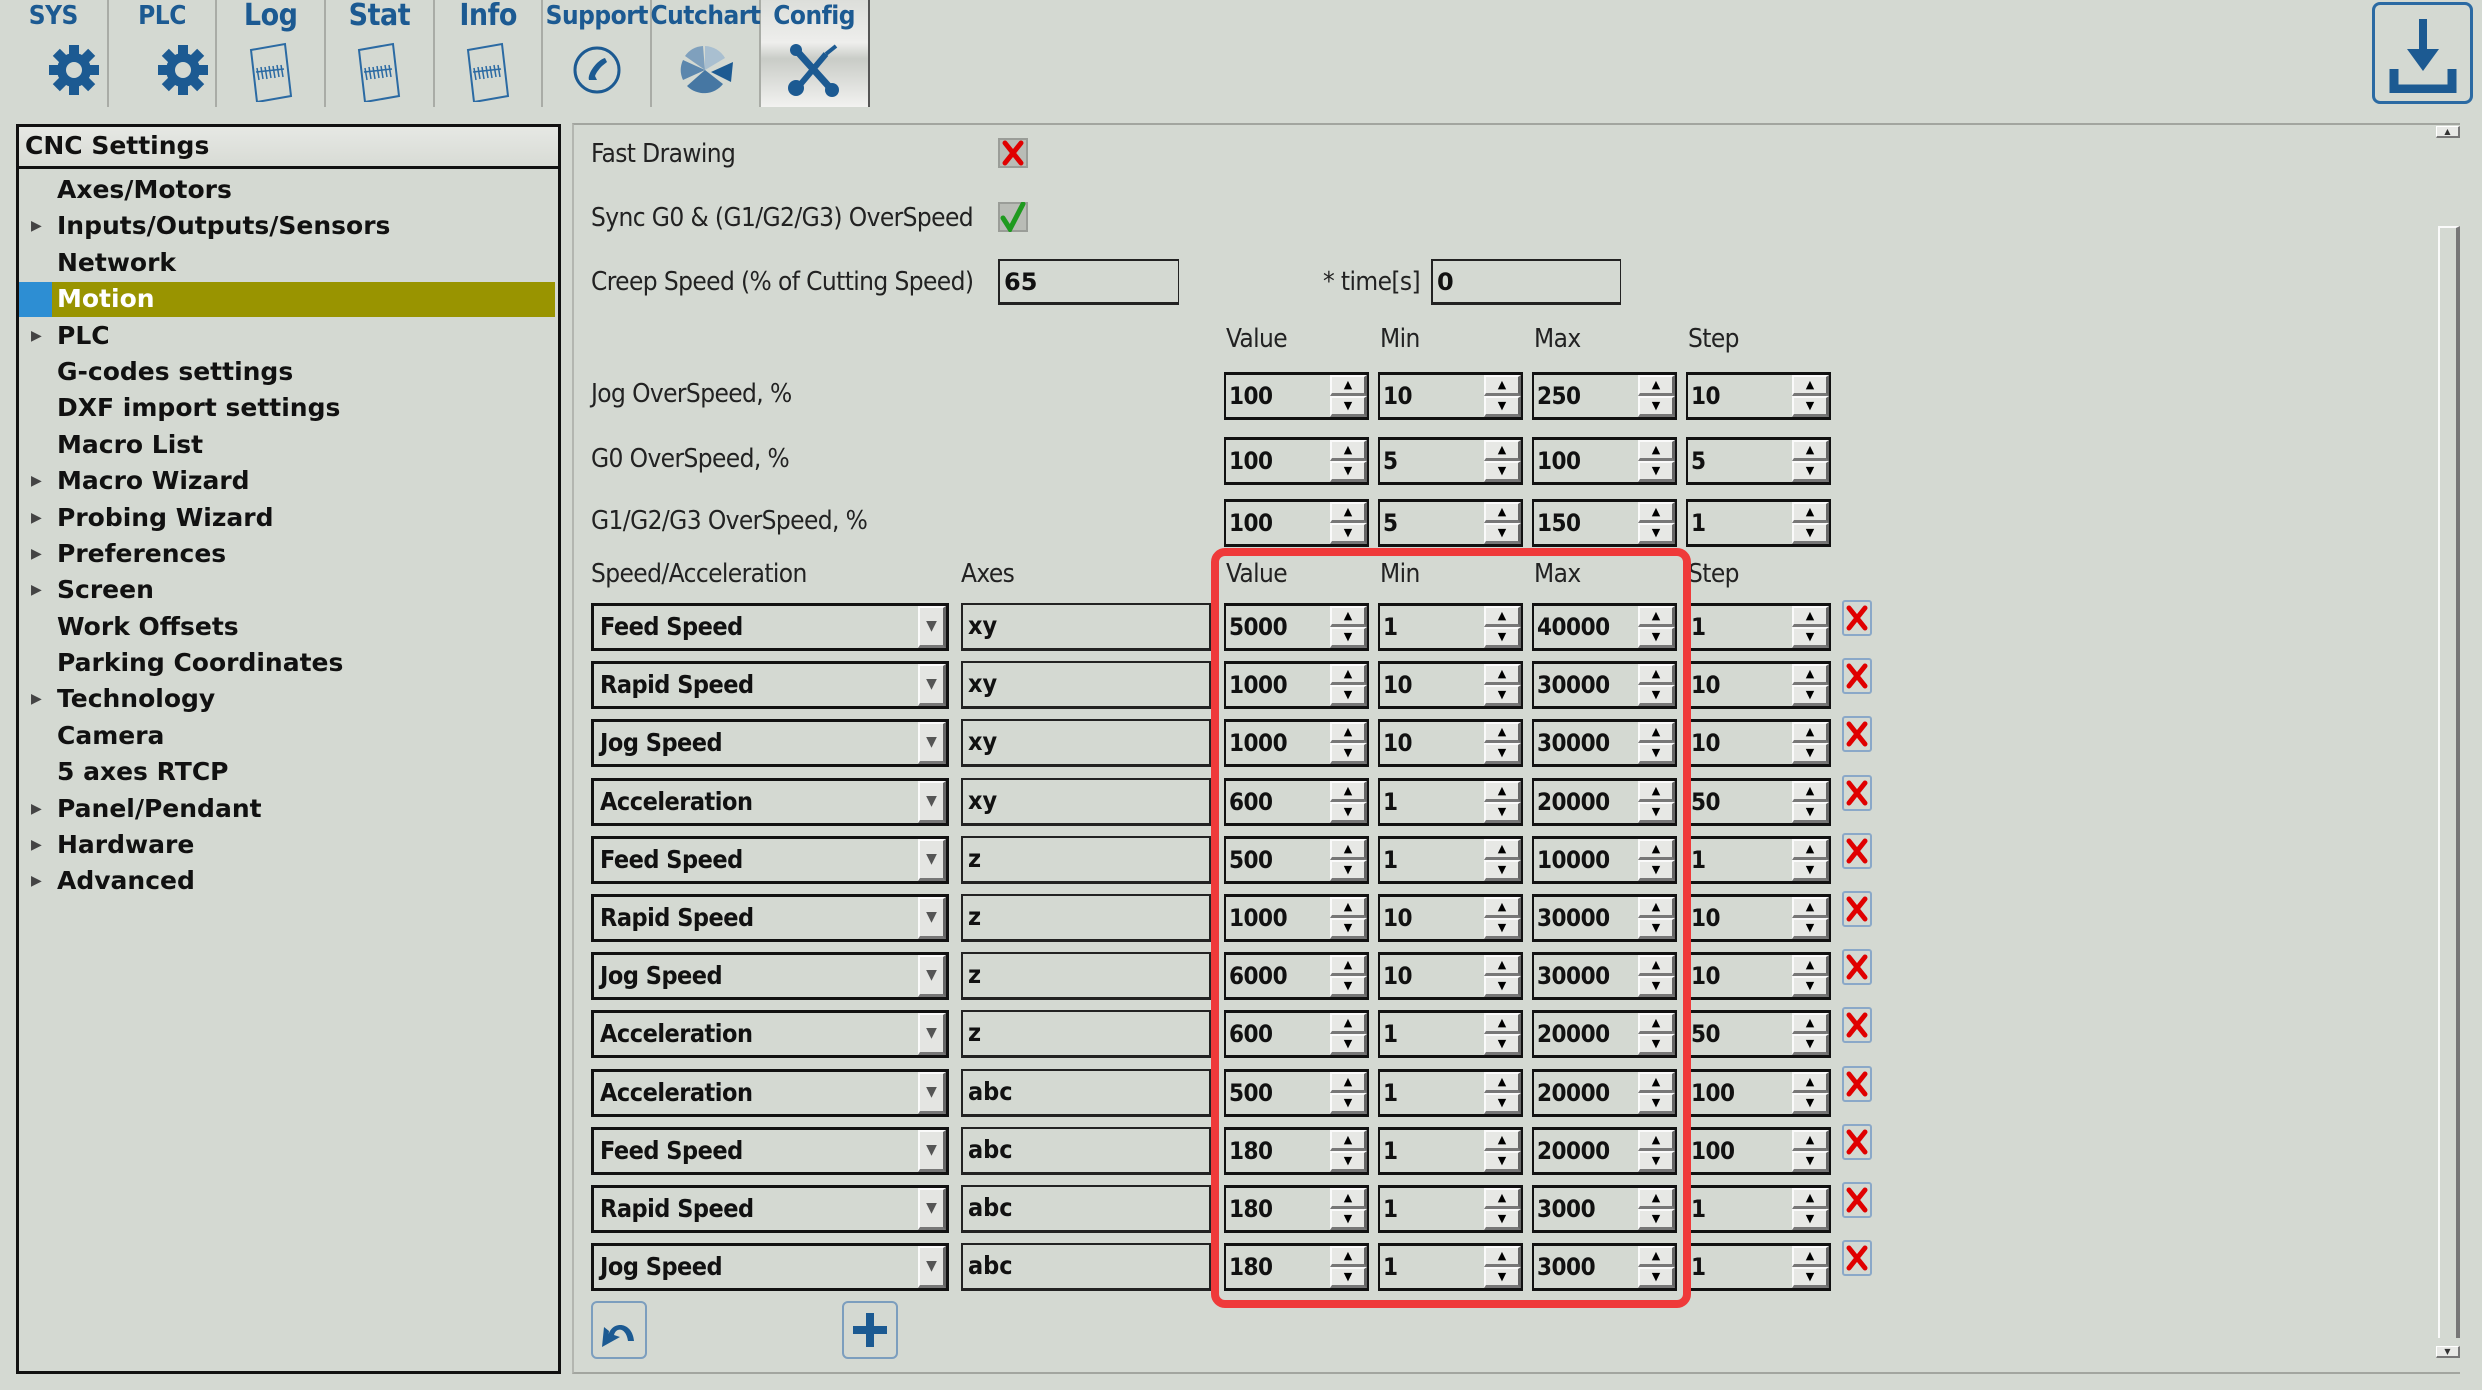 This screenshot has width=2482, height=1390. Describe the element at coordinates (1086, 918) in the screenshot. I see `axes-input: z` at that location.